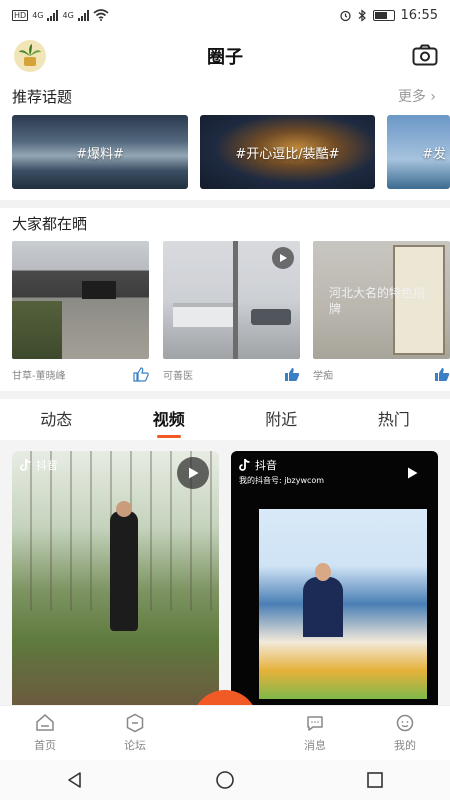  I want to click on community-post: 甘草-董晓峰, so click(80, 311).